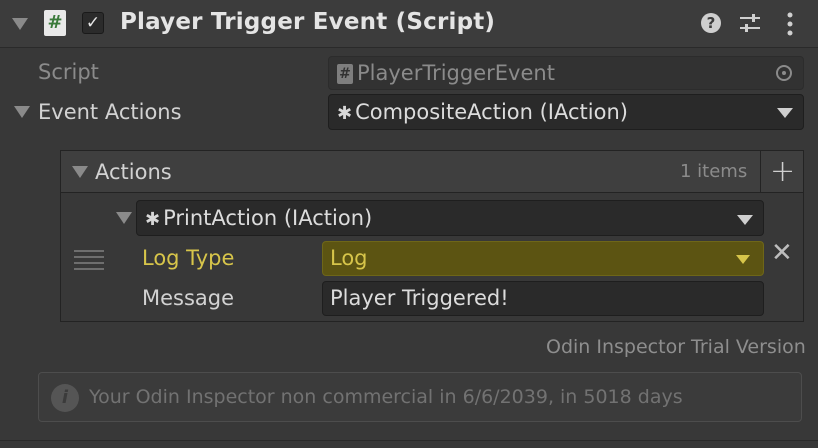 The width and height of the screenshot is (818, 448). What do you see at coordinates (345, 74) in the screenshot?
I see `hash-icon: #` at bounding box center [345, 74].